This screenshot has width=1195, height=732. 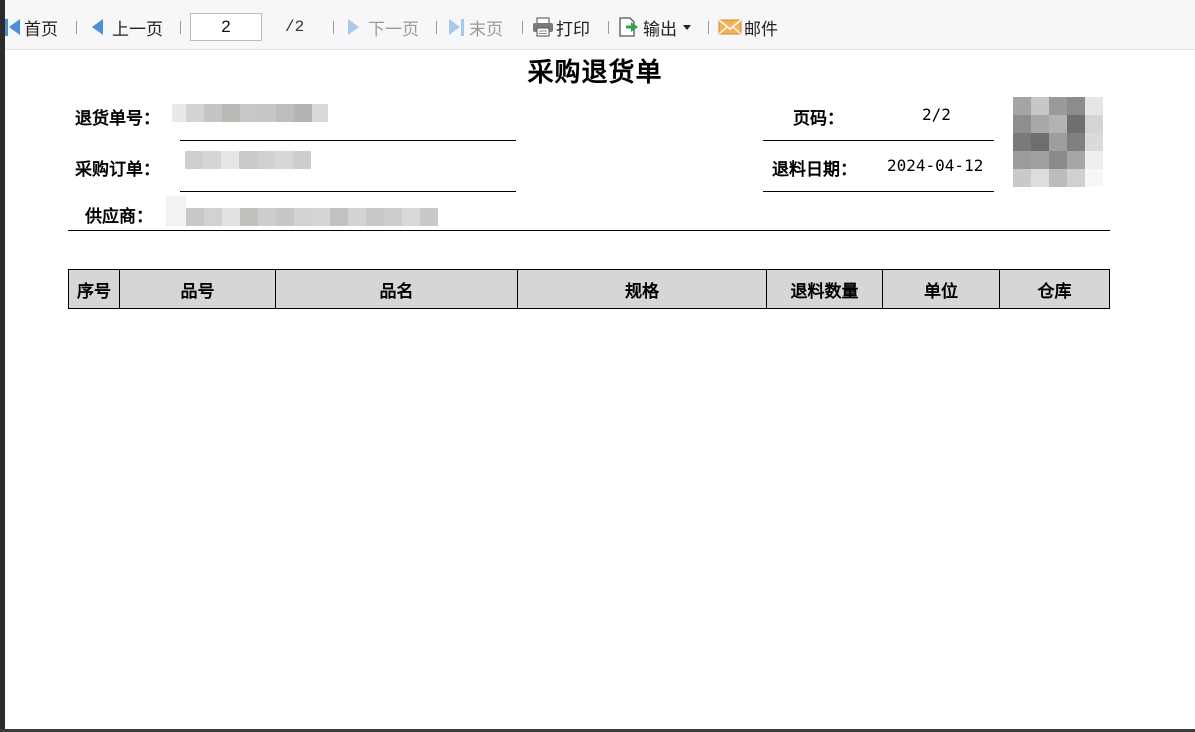 I want to click on total-pages-text: /2, so click(x=295, y=27).